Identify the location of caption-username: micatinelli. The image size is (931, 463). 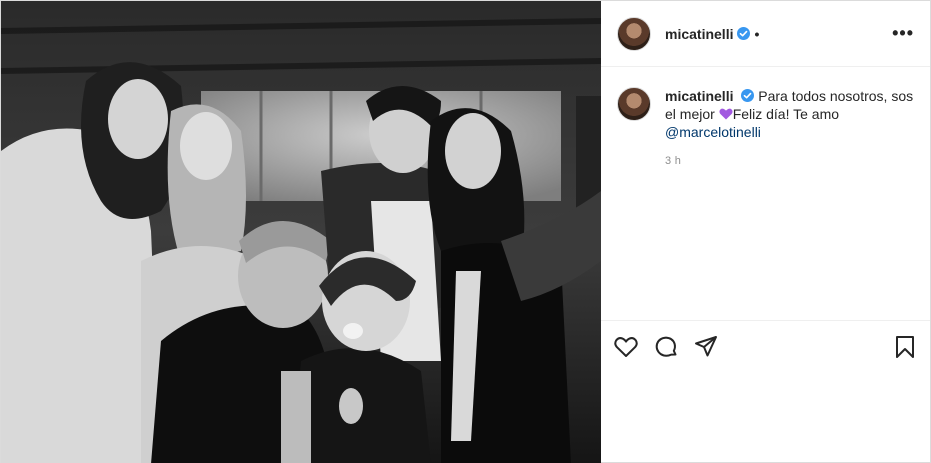
(699, 96).